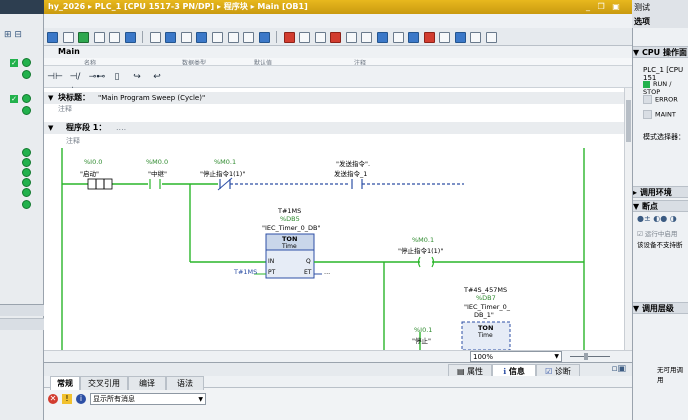 Image resolution: width=688 pixels, height=420 pixels. I want to click on info-filter-icon: i, so click(81, 399).